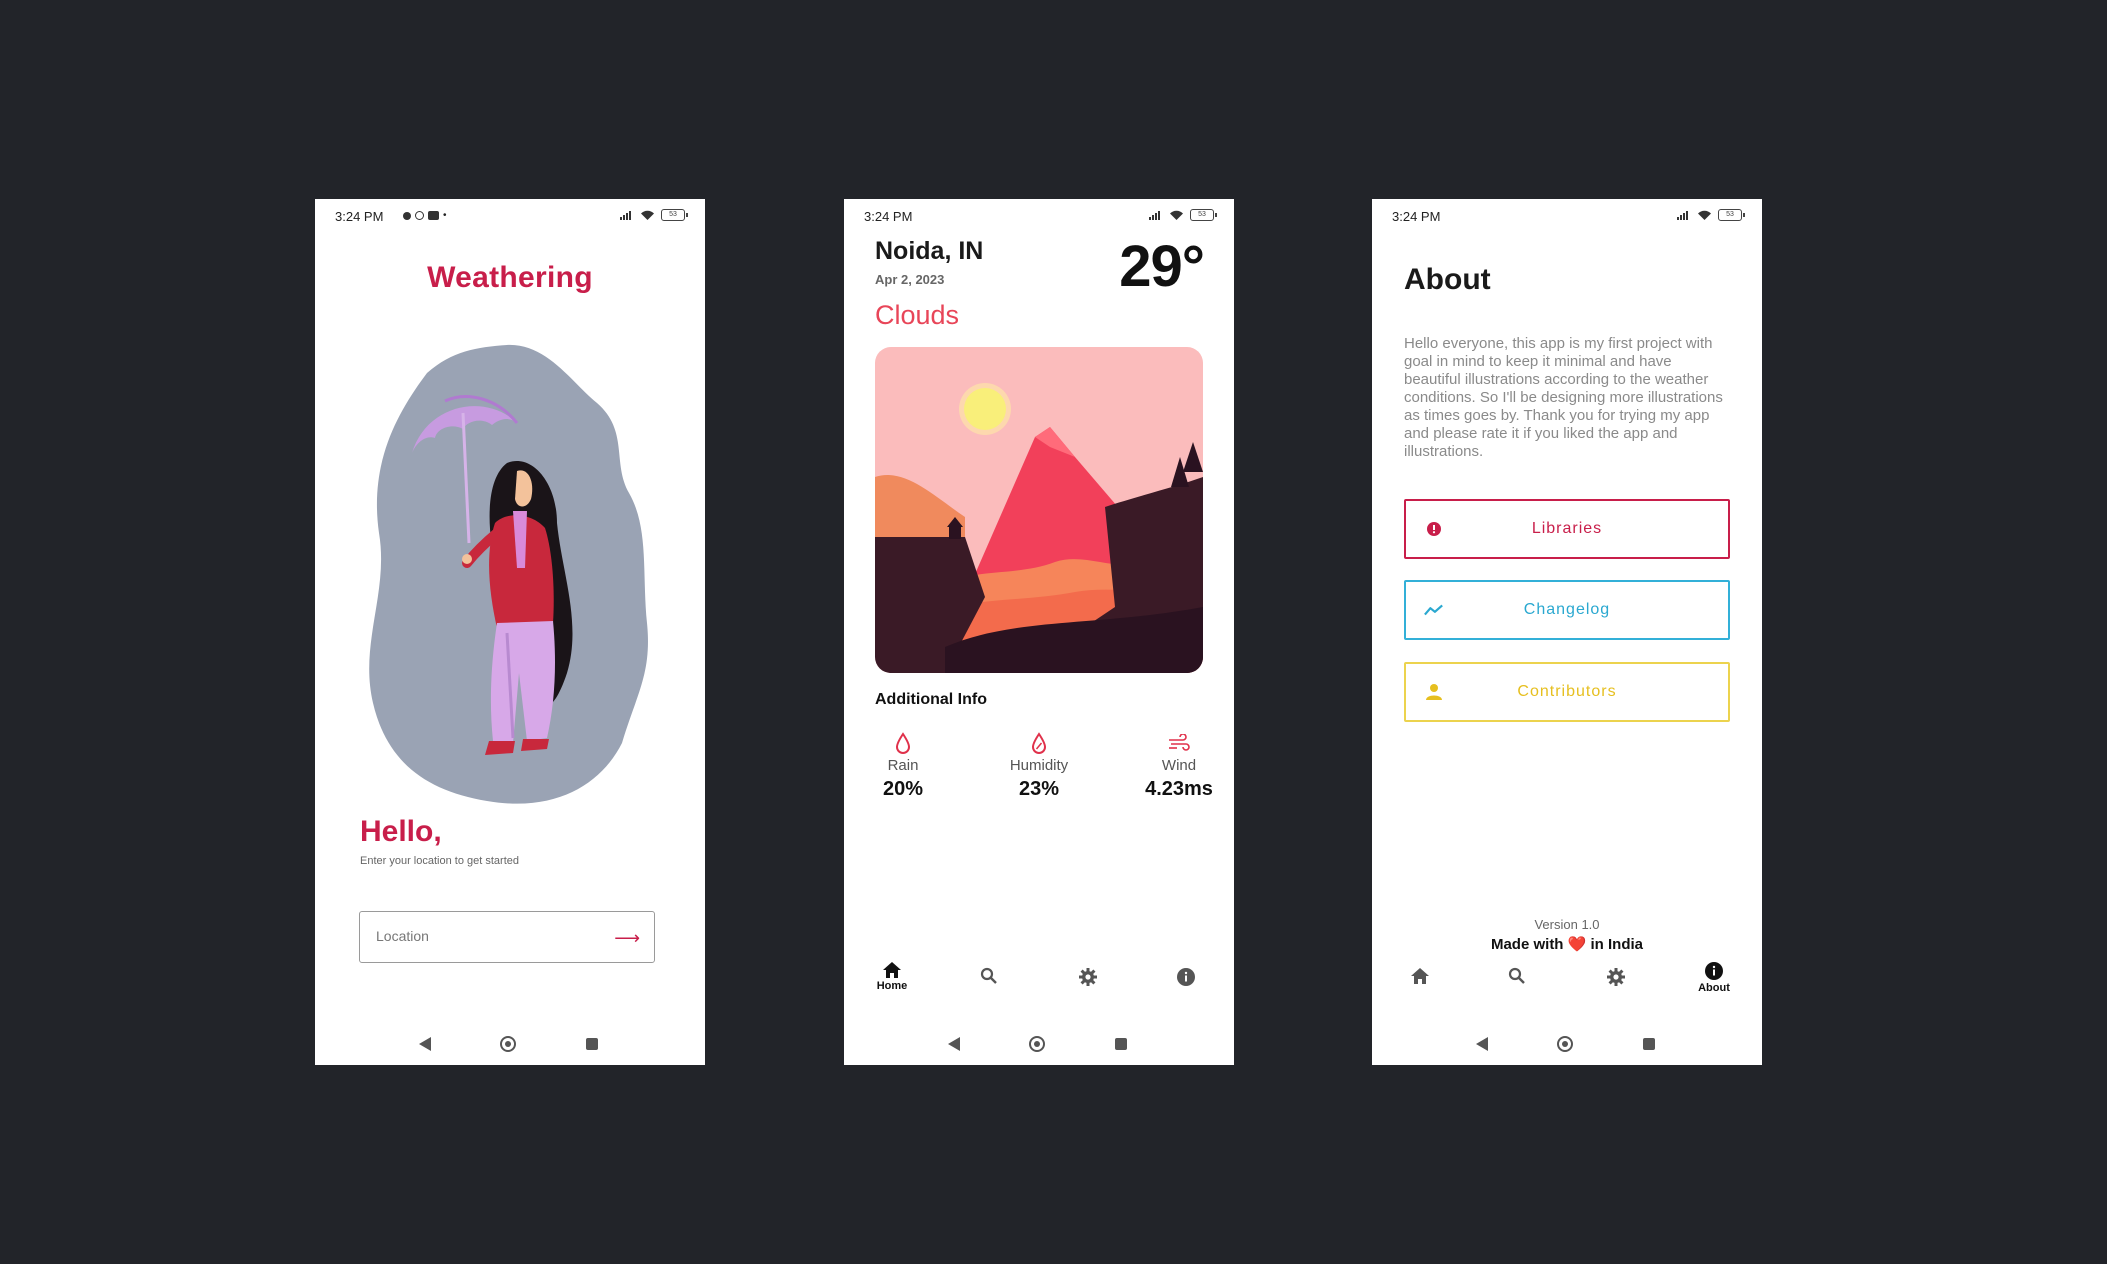 The height and width of the screenshot is (1264, 2107). Describe the element at coordinates (1179, 742) in the screenshot. I see `wind-icon` at that location.